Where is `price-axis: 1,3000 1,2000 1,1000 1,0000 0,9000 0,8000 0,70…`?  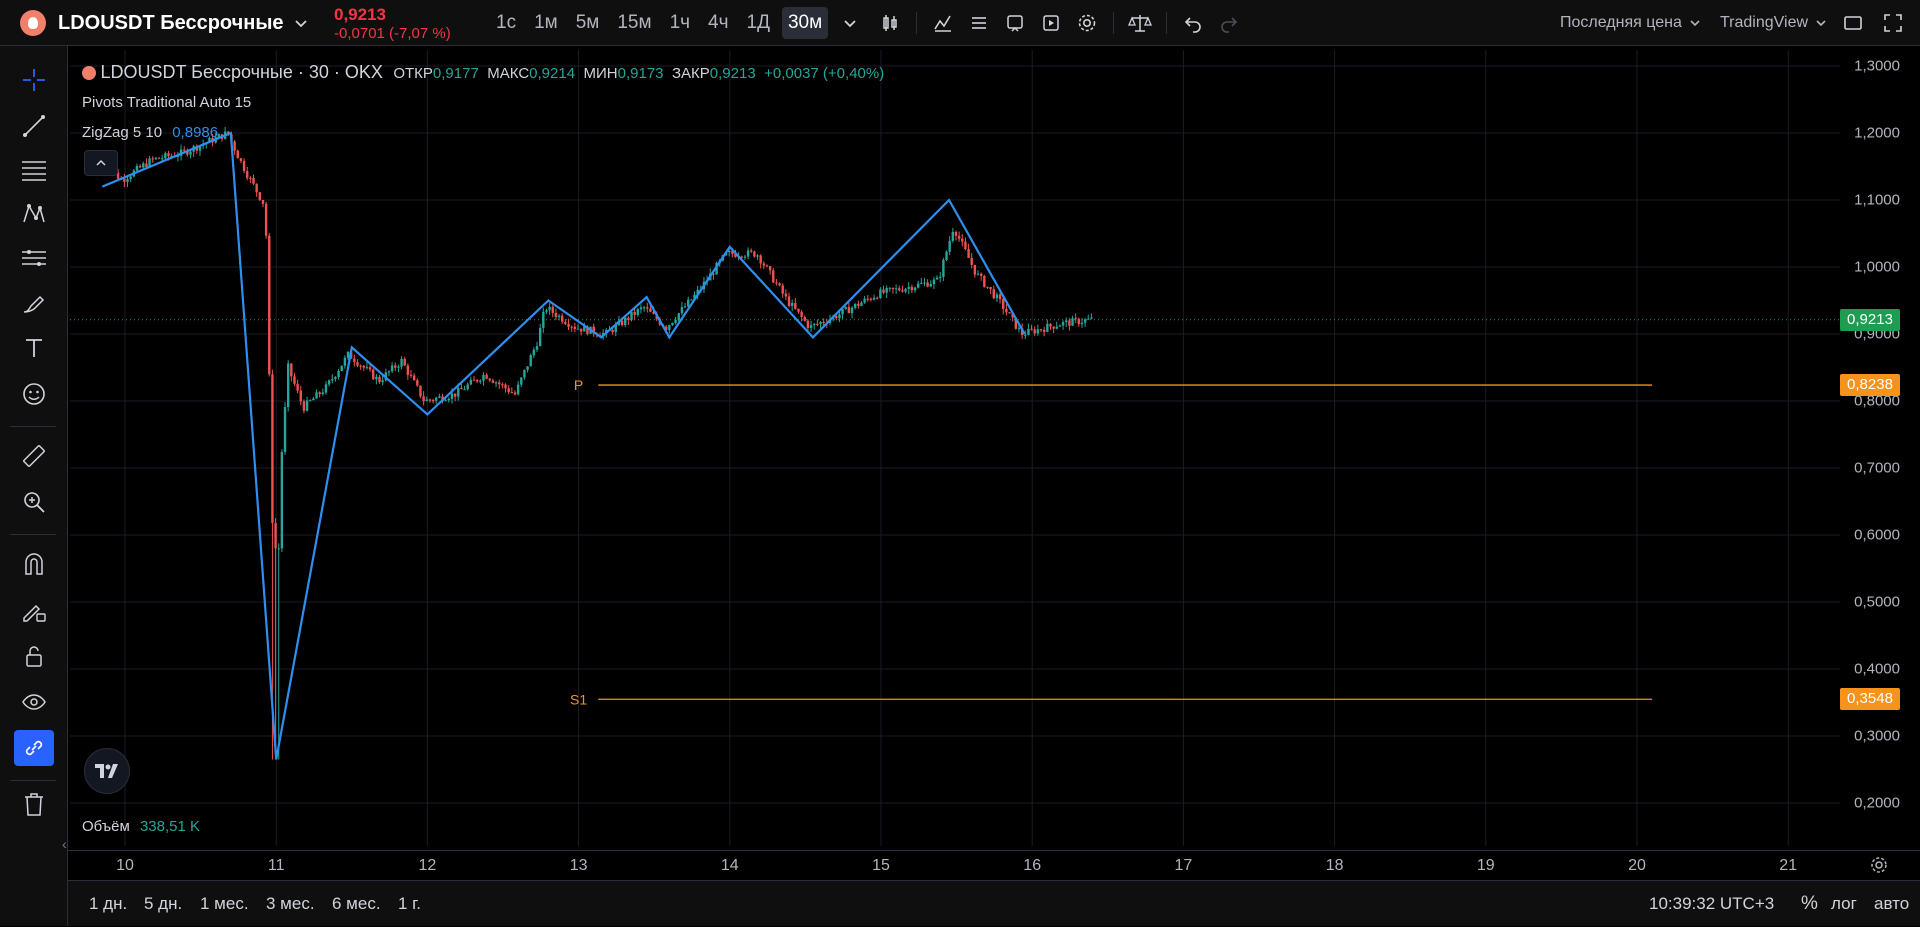 price-axis: 1,3000 1,2000 1,1000 1,0000 0,9000 0,8000 0,70… is located at coordinates (1880, 448).